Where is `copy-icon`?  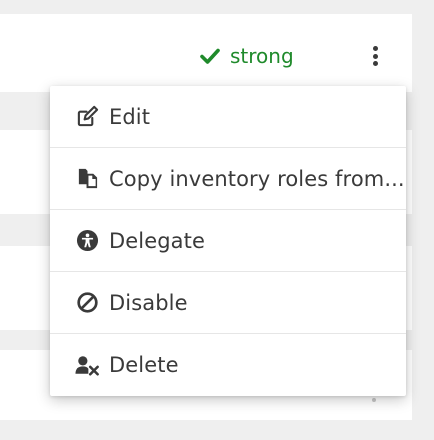 copy-icon is located at coordinates (87, 179).